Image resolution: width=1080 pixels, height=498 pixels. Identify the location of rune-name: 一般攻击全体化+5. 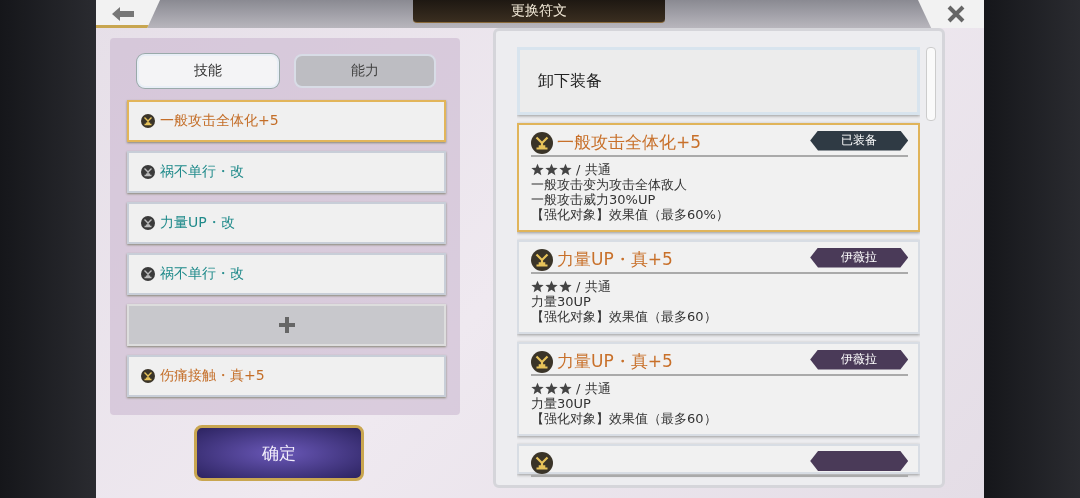
(630, 142).